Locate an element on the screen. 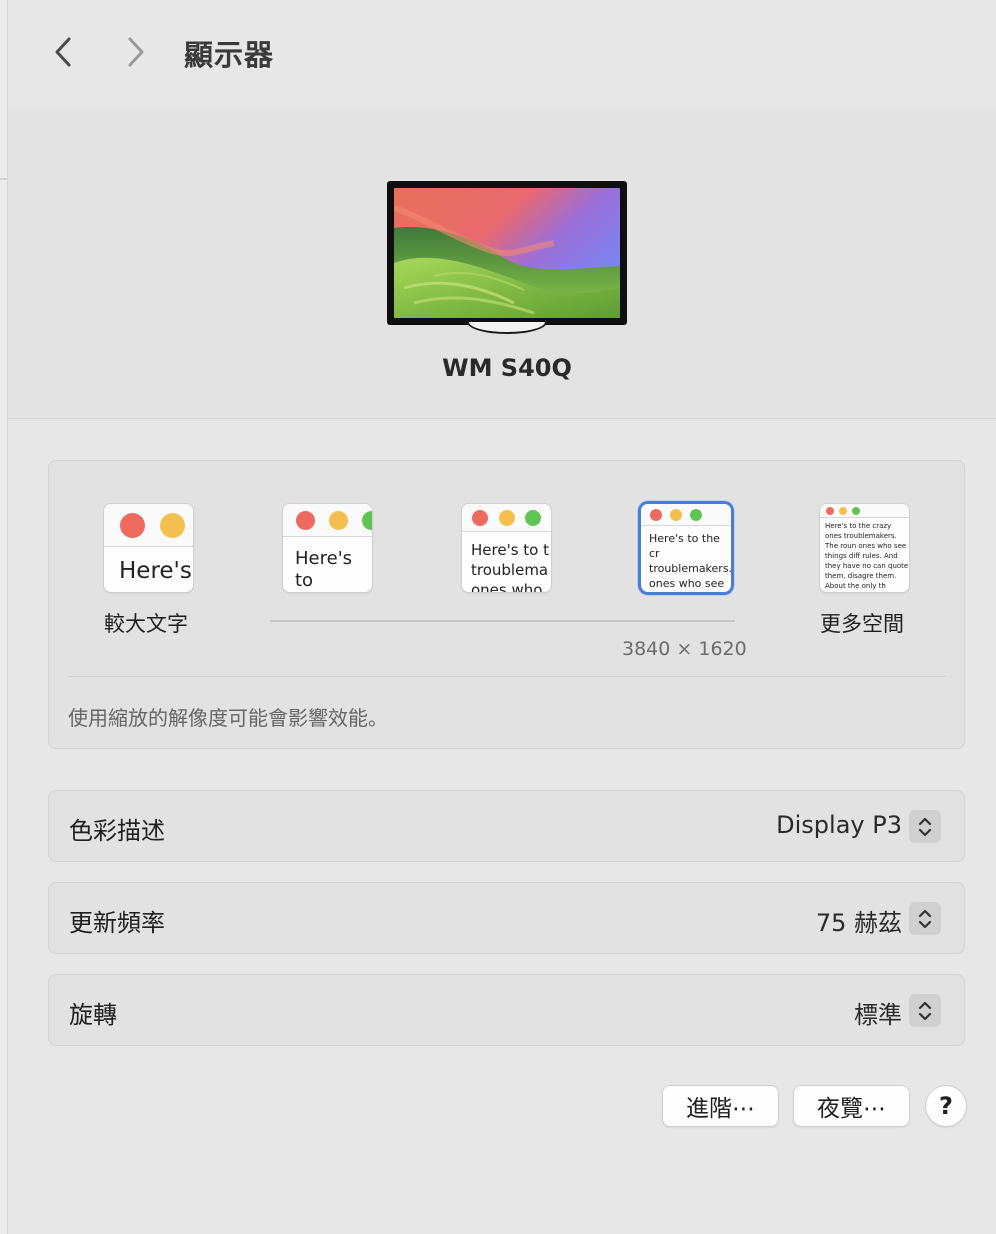  night-shift-button: 夜覽⋯ is located at coordinates (851, 1106).